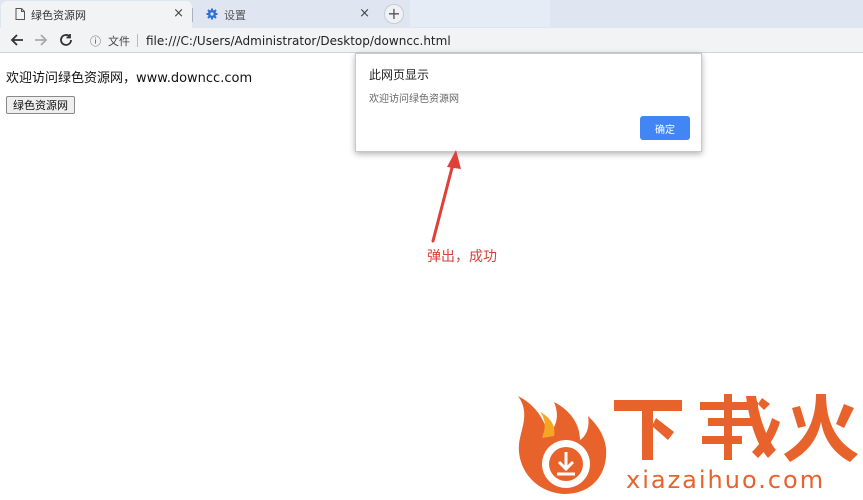 The height and width of the screenshot is (500, 863). What do you see at coordinates (235, 15) in the screenshot?
I see `tab-title: 设置` at bounding box center [235, 15].